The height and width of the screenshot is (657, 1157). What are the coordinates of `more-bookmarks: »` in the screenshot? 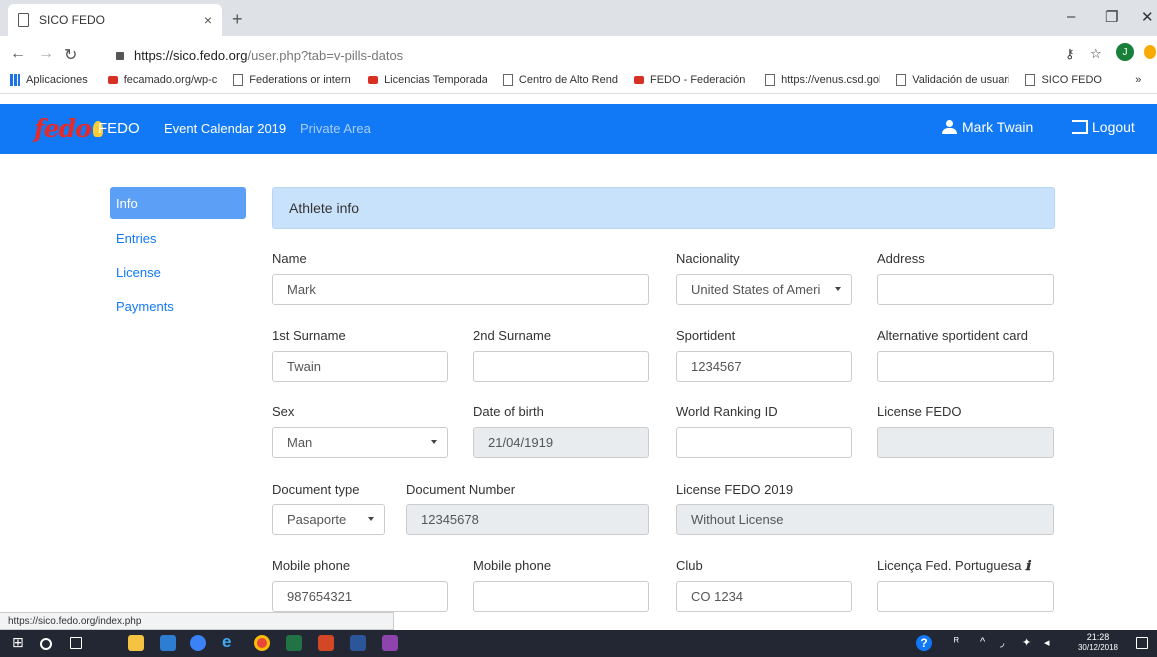 It's located at (1138, 80).